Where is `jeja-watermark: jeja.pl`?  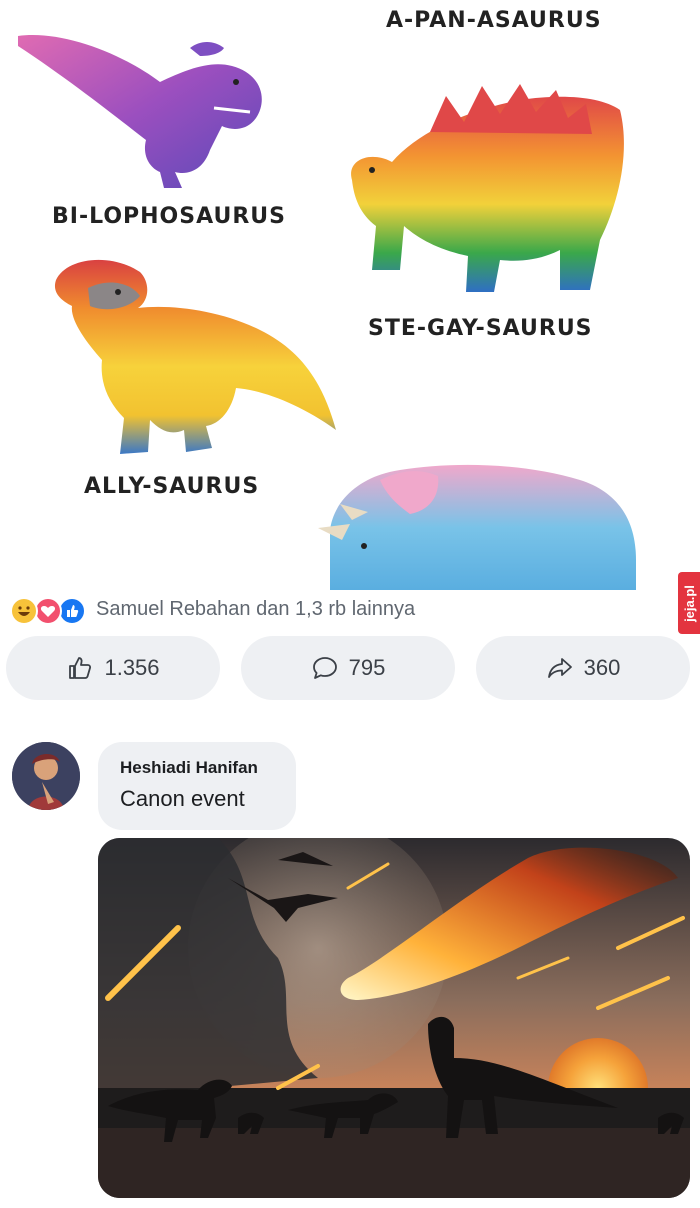 jeja-watermark: jeja.pl is located at coordinates (689, 603).